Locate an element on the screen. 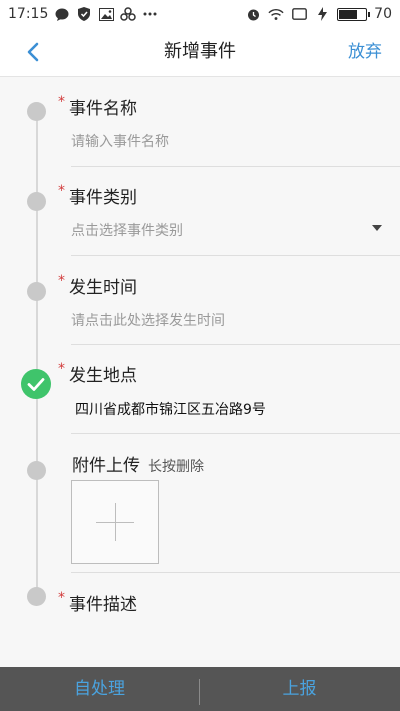 The width and height of the screenshot is (400, 711). more-icon is located at coordinates (150, 14).